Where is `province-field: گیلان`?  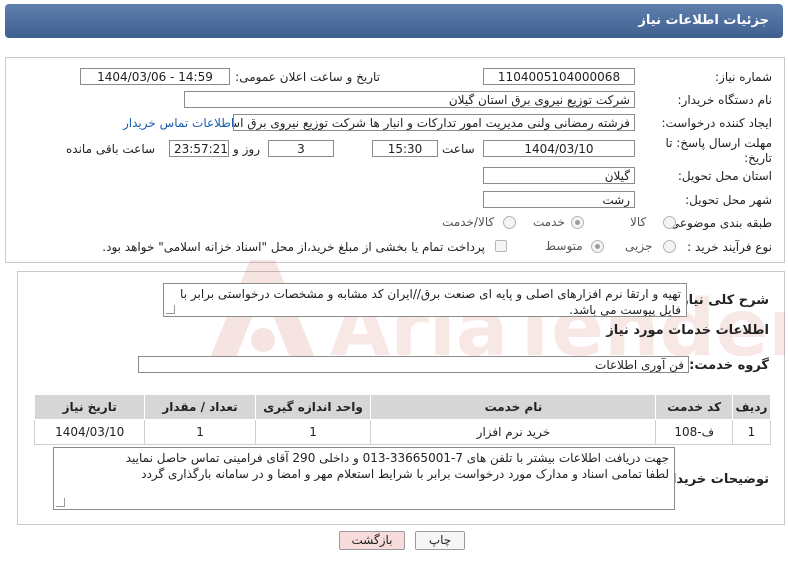 province-field: گیلان is located at coordinates (559, 175).